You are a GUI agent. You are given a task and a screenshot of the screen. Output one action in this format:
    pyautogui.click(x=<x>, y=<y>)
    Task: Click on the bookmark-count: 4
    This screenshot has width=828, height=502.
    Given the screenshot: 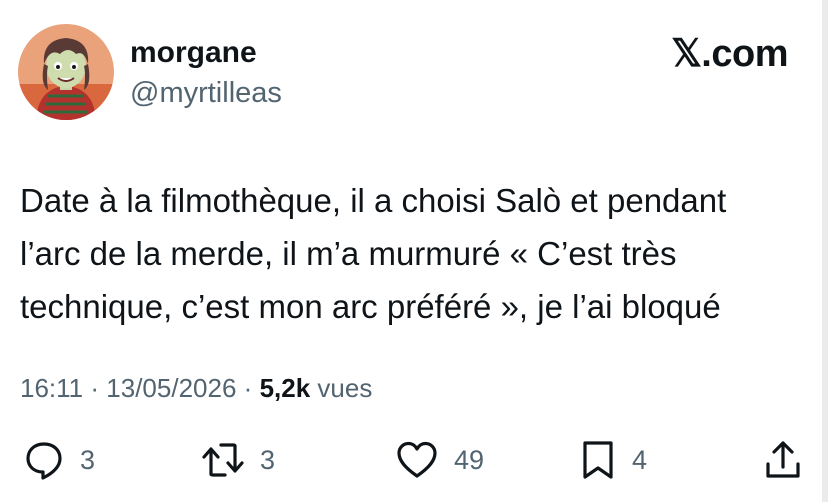 What is the action you would take?
    pyautogui.click(x=640, y=459)
    